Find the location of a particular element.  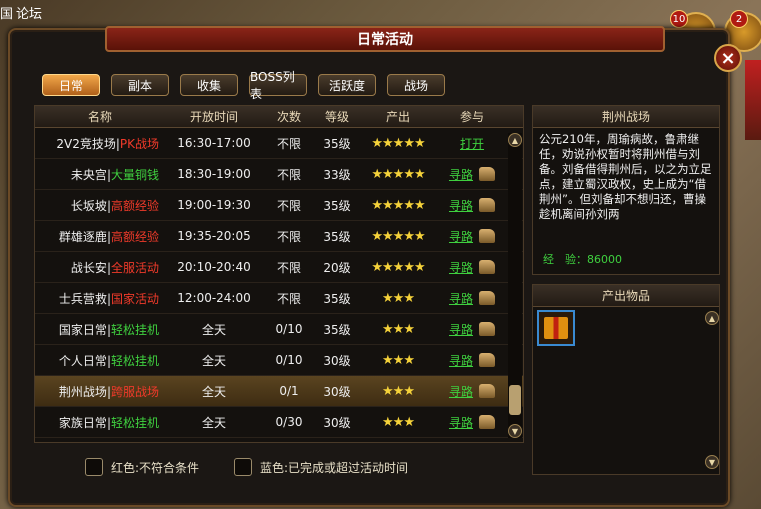

table-row: 战长安|全服活动 20:10-20:40 不限 20级 ★★★★★ 寻路 is located at coordinates (279, 267).